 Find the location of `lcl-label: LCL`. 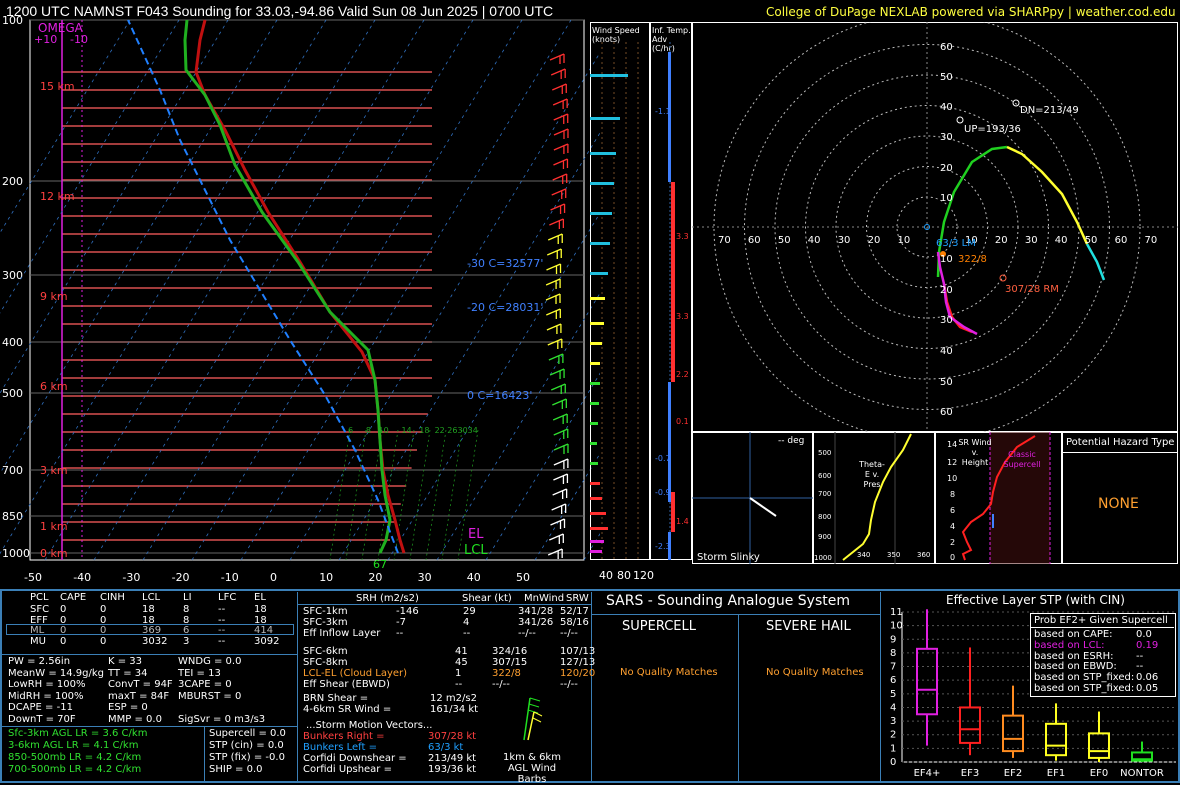

lcl-label: LCL is located at coordinates (476, 550).